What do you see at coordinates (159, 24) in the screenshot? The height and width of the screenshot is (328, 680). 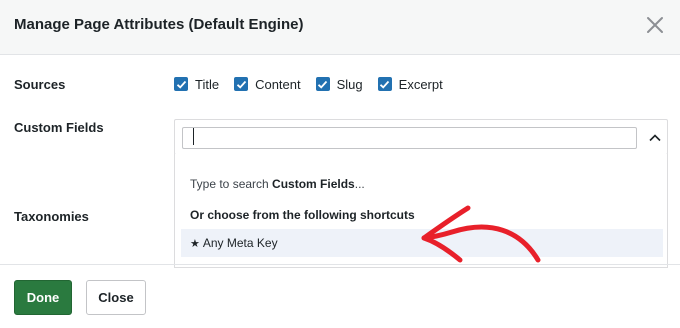 I see `dialog-title: Manage Page Attributes (Default Engine)` at bounding box center [159, 24].